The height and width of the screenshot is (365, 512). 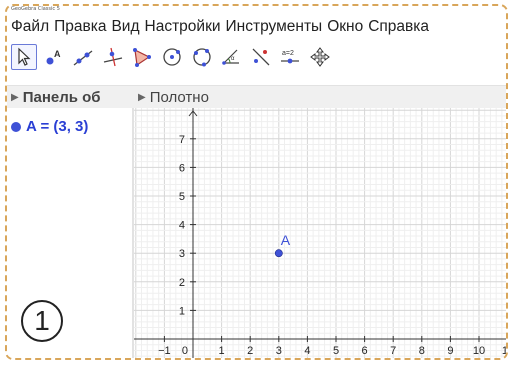 What do you see at coordinates (365, 351) in the screenshot?
I see `x-tick-label: 6` at bounding box center [365, 351].